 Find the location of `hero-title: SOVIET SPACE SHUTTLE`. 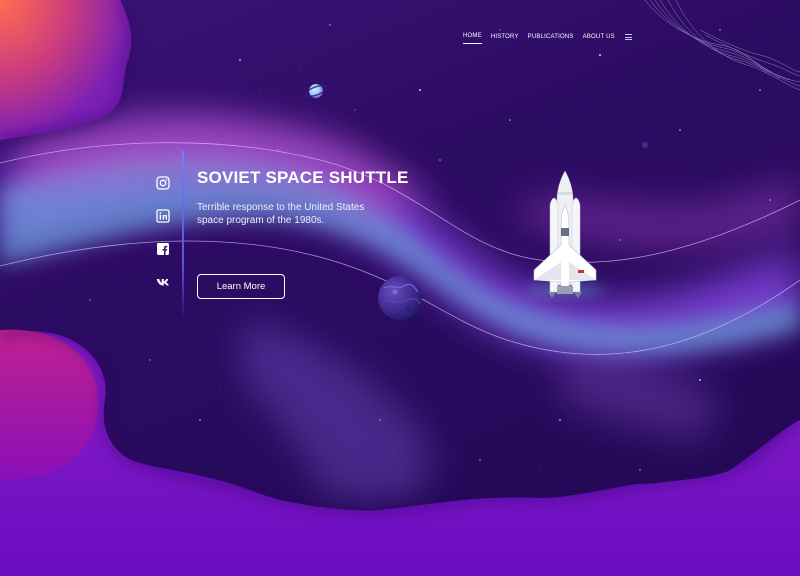

hero-title: SOVIET SPACE SHUTTLE is located at coordinates (303, 177).